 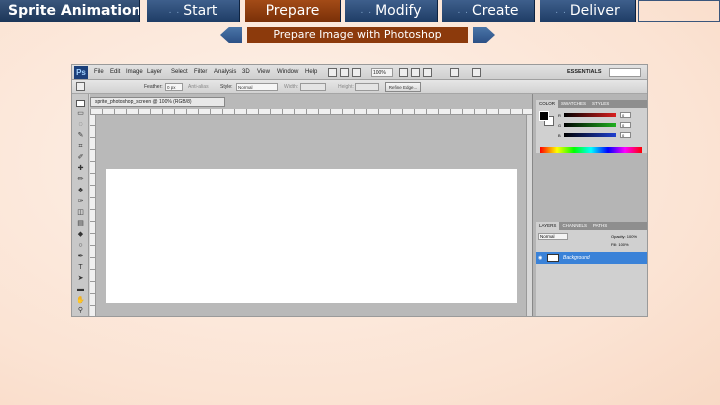 I want to click on dodge-tool-icon: ○, so click(x=80, y=245).